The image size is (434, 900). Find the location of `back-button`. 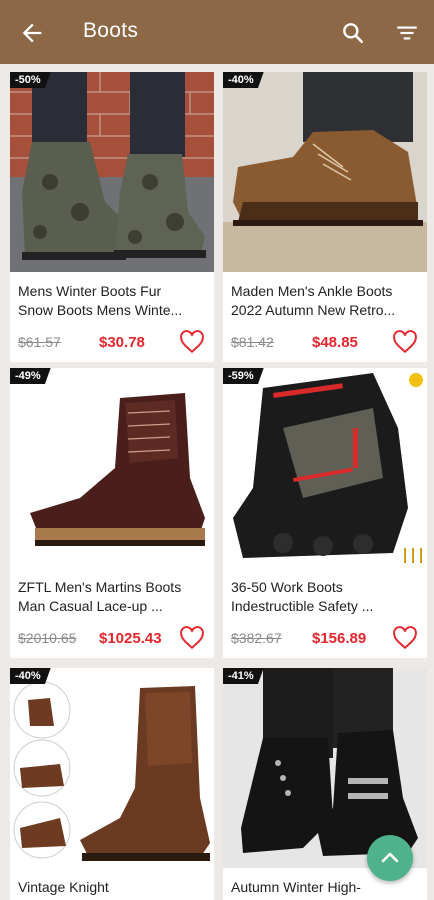

back-button is located at coordinates (32, 33).